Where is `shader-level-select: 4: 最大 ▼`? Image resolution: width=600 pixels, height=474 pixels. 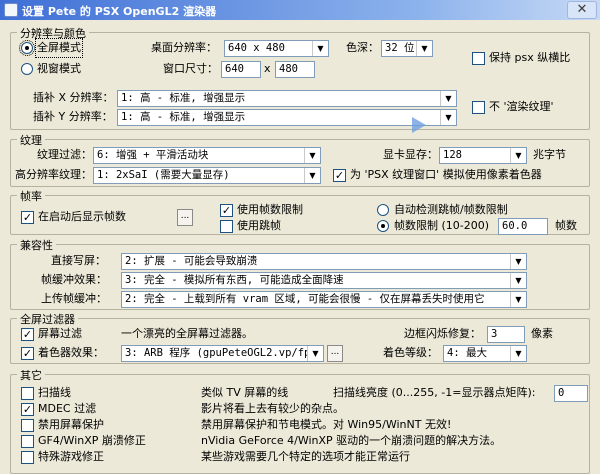 shader-level-select: 4: 最大 ▼ is located at coordinates (485, 353).